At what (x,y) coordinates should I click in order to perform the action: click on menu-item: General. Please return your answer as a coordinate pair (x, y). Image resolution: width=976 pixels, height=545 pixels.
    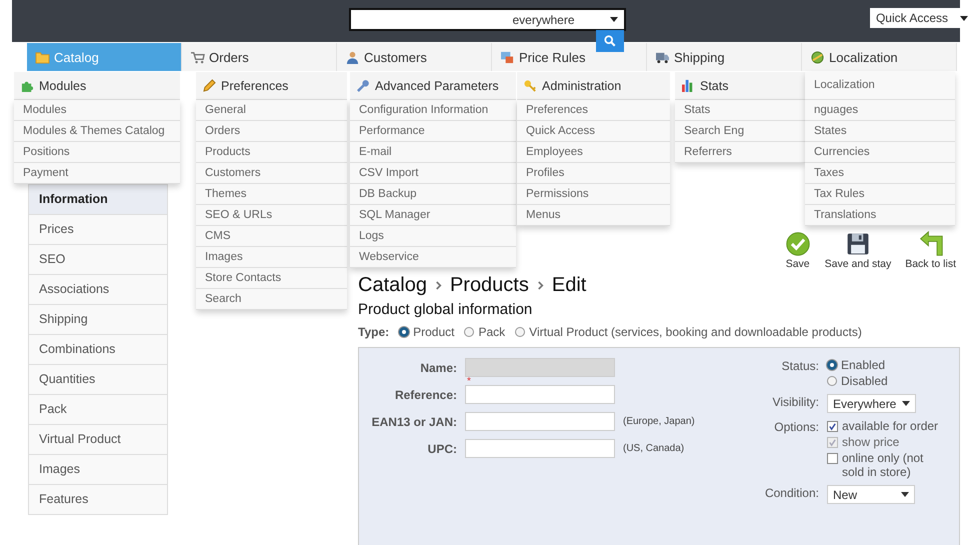
    Looking at the image, I should click on (271, 110).